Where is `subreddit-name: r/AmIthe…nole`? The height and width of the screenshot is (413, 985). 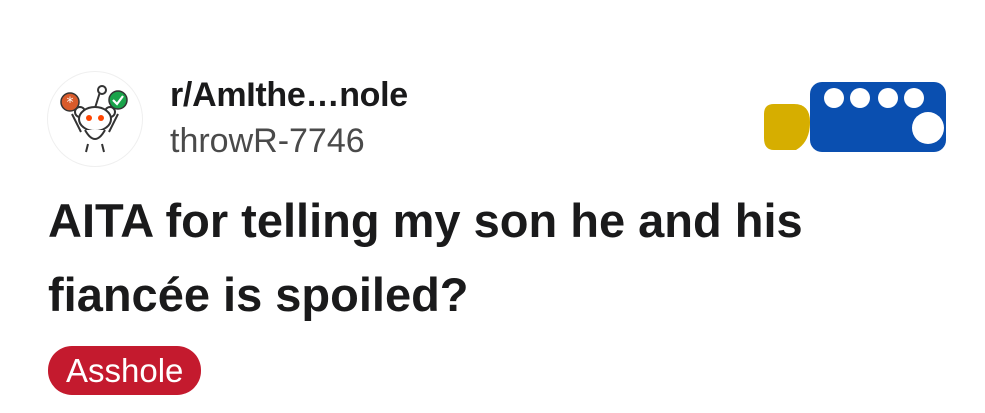
subreddit-name: r/AmIthe…nole is located at coordinates (289, 95).